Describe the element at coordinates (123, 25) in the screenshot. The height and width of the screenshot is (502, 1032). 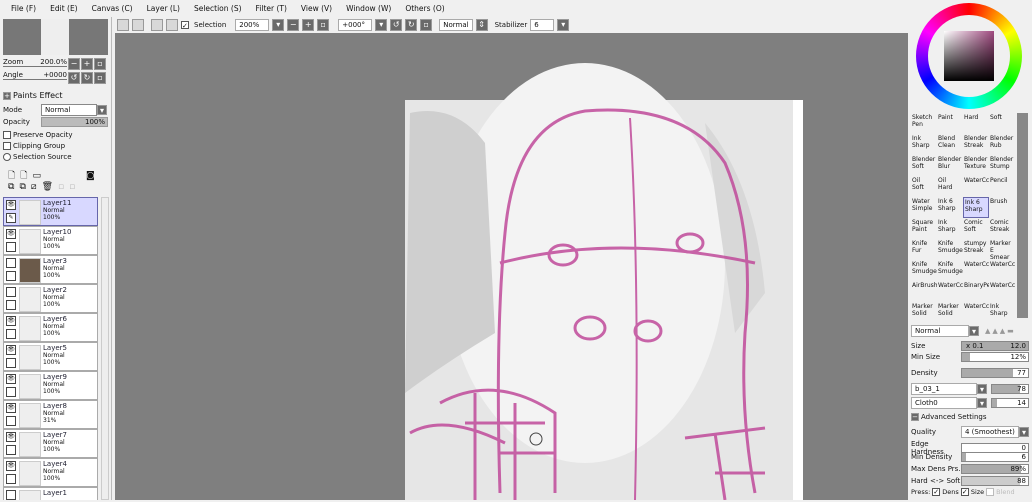
I see `undo-button` at that location.